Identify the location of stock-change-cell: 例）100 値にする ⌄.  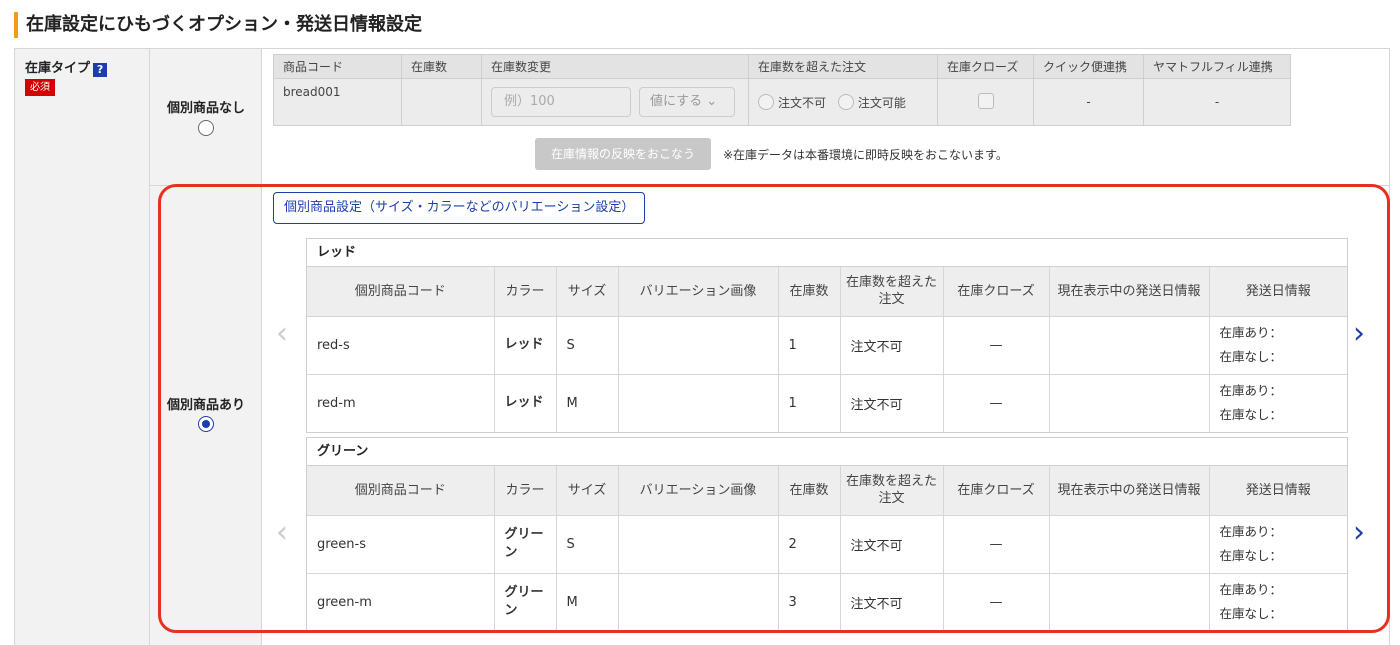
(615, 102).